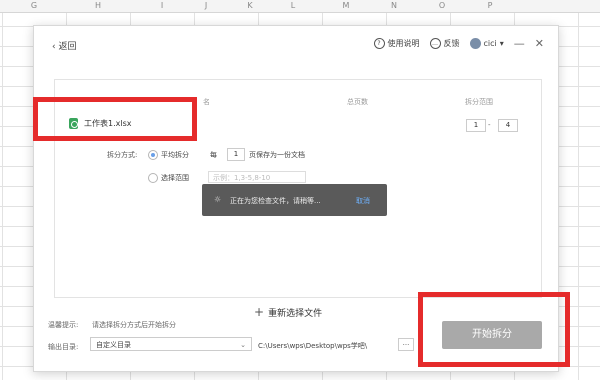 Image resolution: width=600 pixels, height=380 pixels. Describe the element at coordinates (67, 47) in the screenshot. I see `back-label: 返回` at that location.